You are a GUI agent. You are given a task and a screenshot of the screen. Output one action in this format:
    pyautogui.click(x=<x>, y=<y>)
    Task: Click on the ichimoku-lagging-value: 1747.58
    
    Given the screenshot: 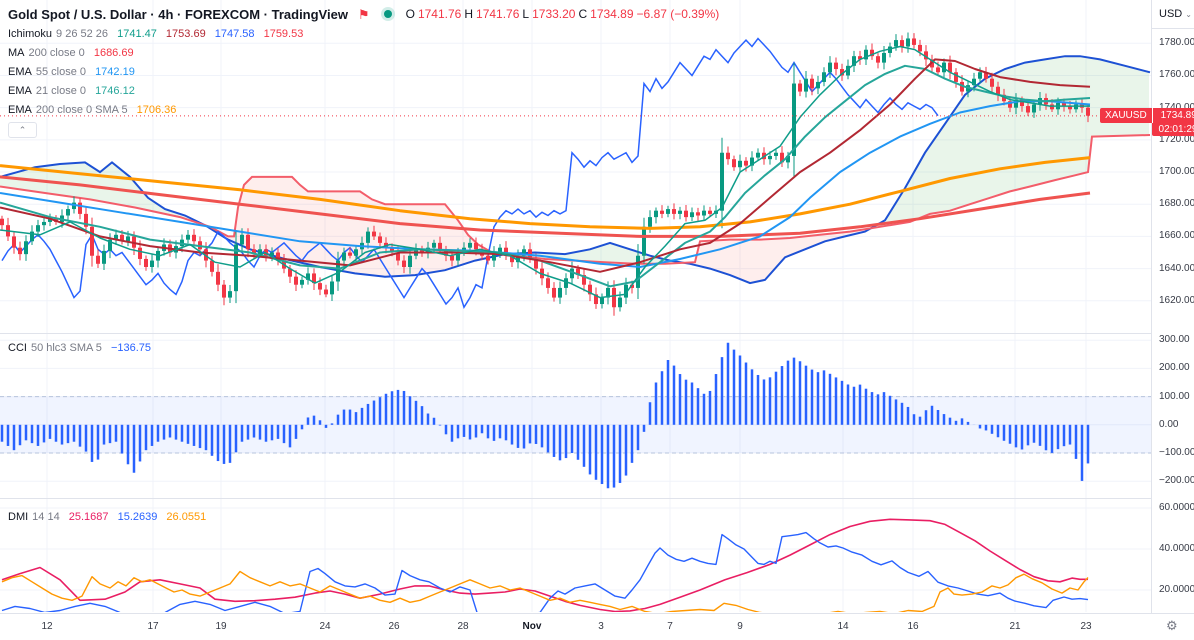 What is the action you would take?
    pyautogui.click(x=234, y=33)
    